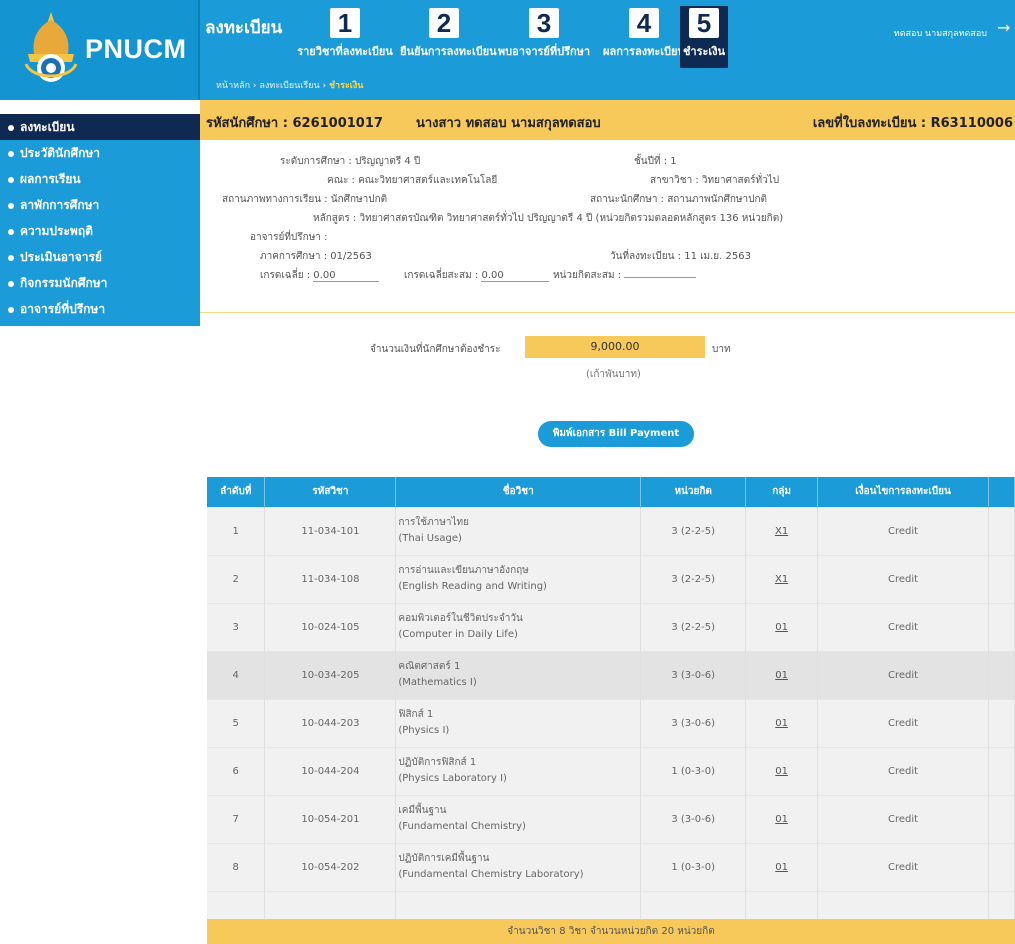 This screenshot has width=1015, height=944. Describe the element at coordinates (693, 866) in the screenshot. I see `row-credit: 1 (0-3-0)` at that location.